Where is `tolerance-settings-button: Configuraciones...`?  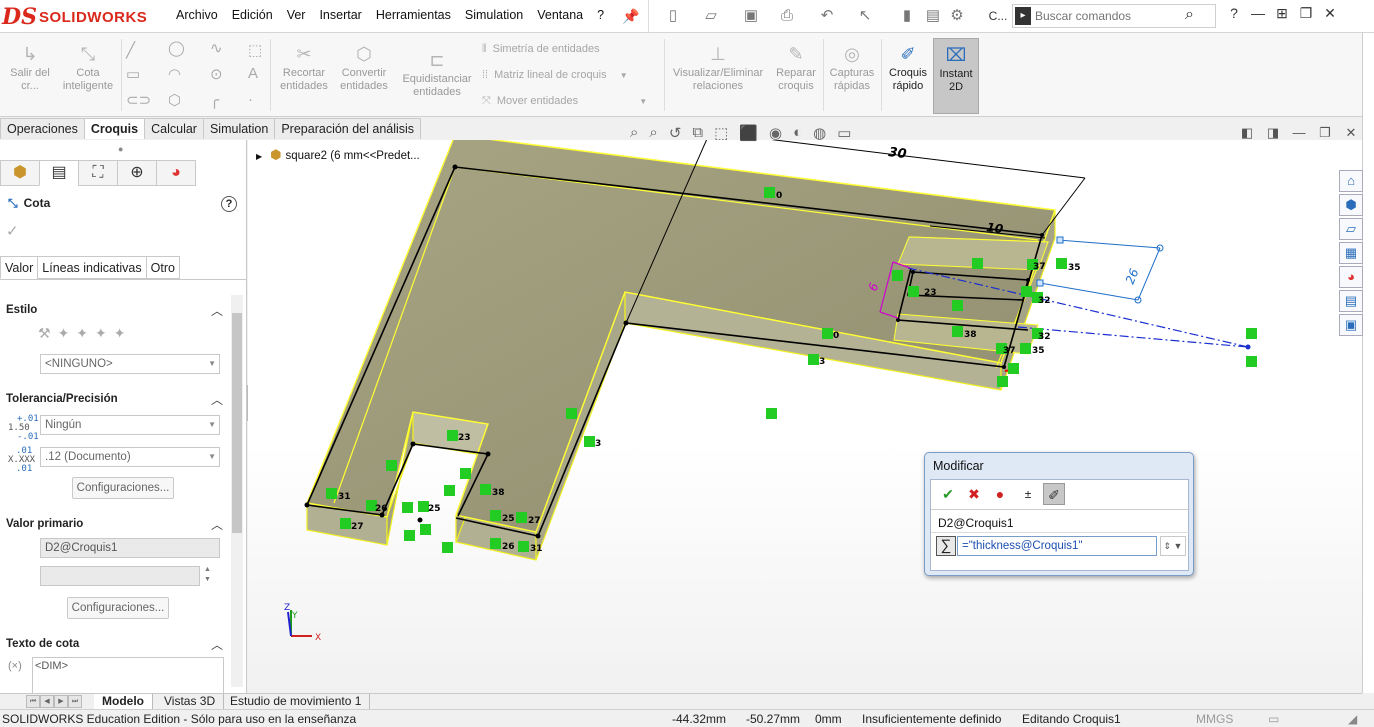 tolerance-settings-button: Configuraciones... is located at coordinates (123, 488).